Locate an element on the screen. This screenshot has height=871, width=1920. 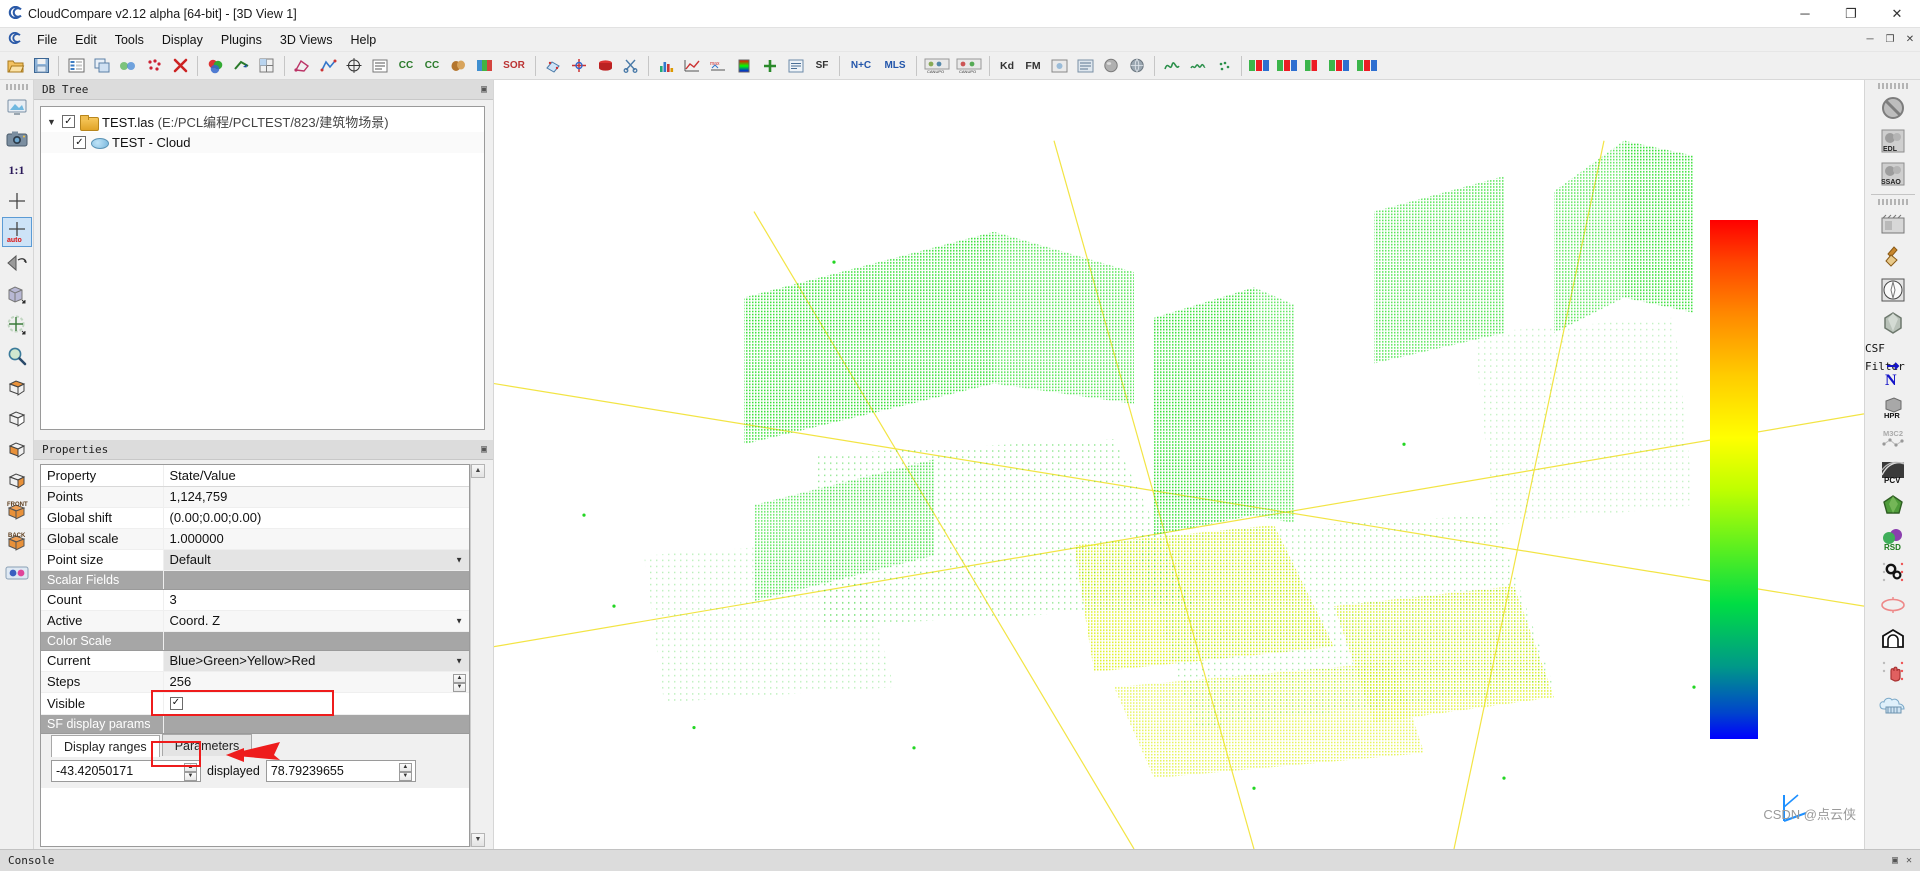
rgb-split-a-icon is located at coordinates (1260, 66).